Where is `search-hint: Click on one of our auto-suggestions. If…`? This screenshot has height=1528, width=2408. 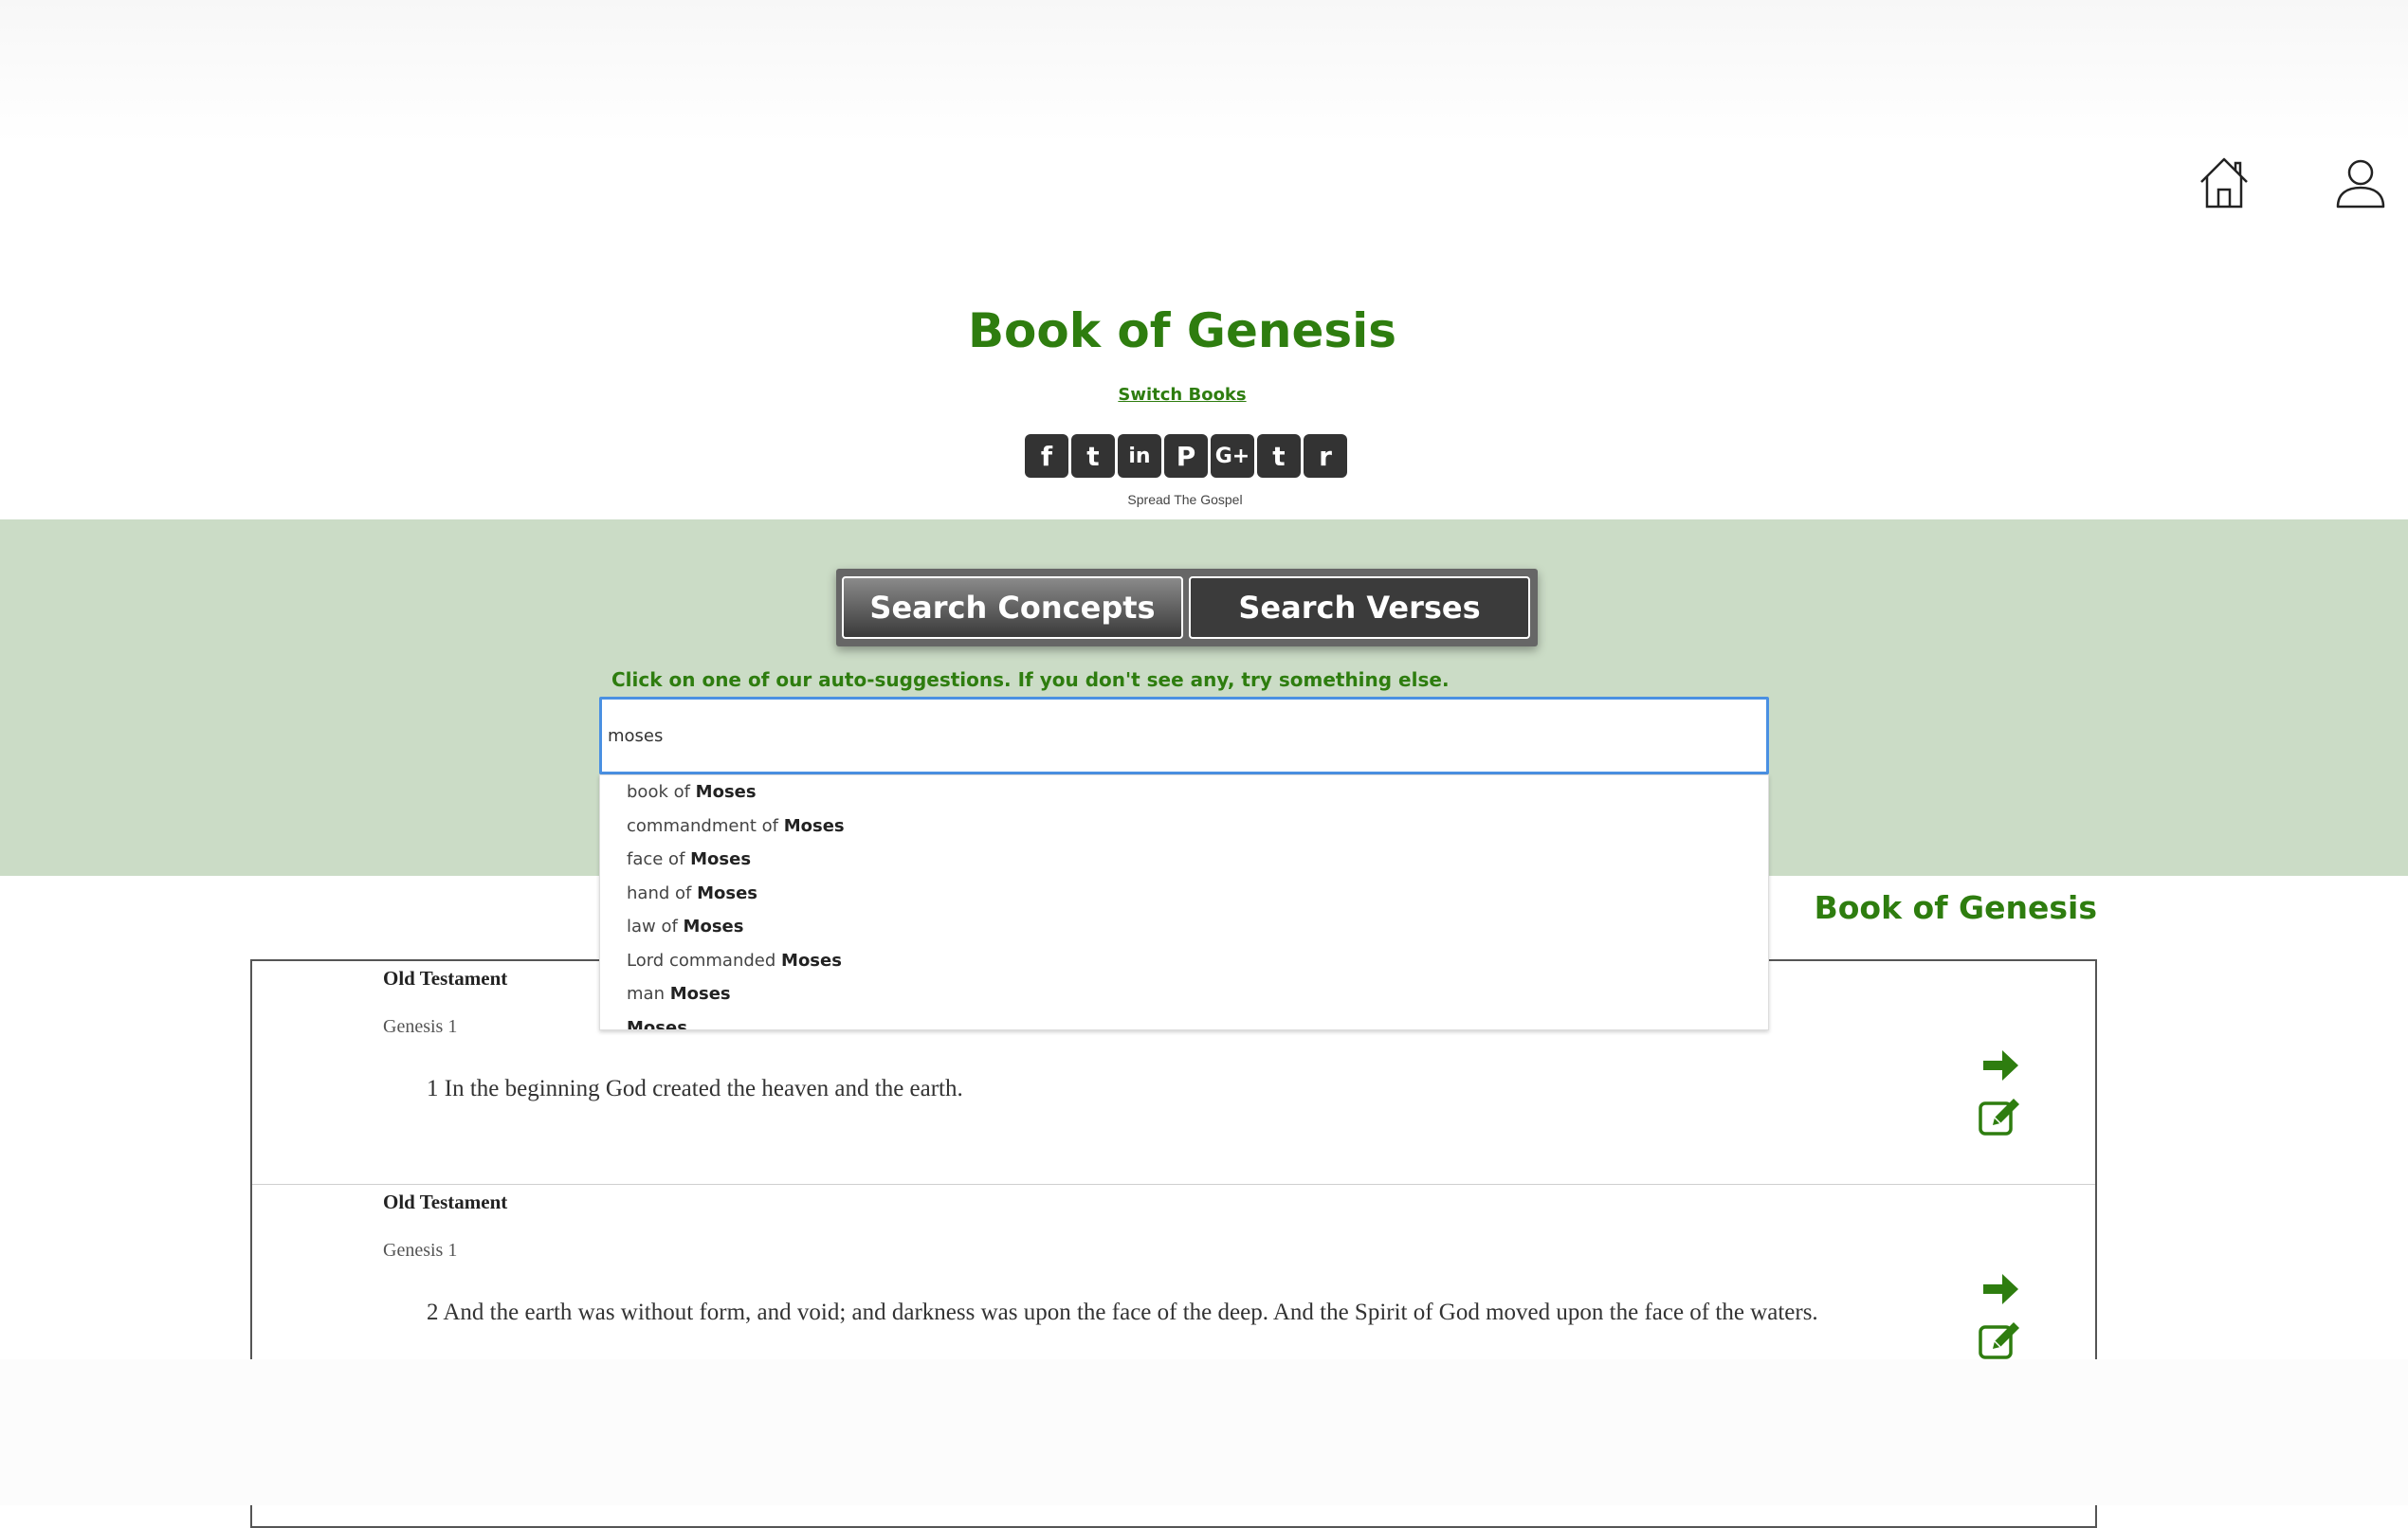 search-hint: Click on one of our auto-suggestions. If… is located at coordinates (1030, 679).